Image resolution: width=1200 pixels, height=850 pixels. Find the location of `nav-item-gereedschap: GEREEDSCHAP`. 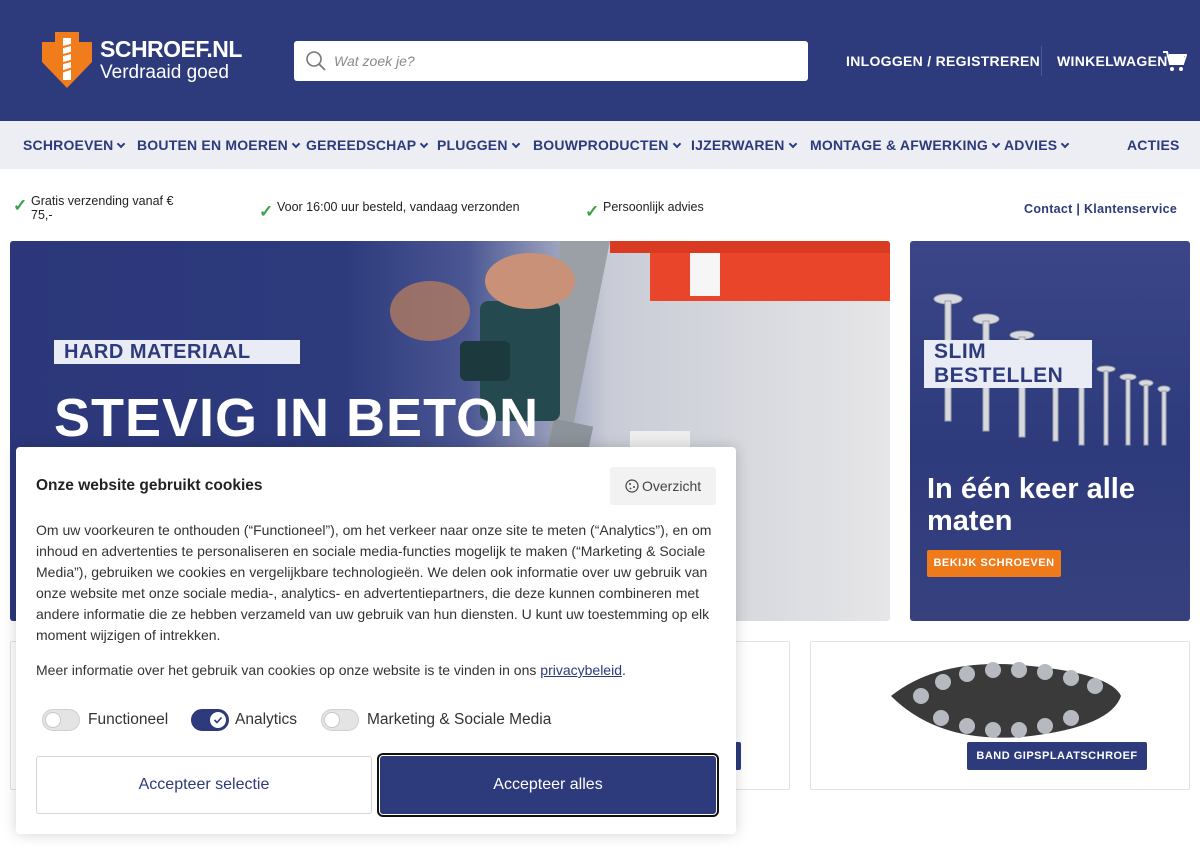

nav-item-gereedschap: GEREEDSCHAP is located at coordinates (367, 145).